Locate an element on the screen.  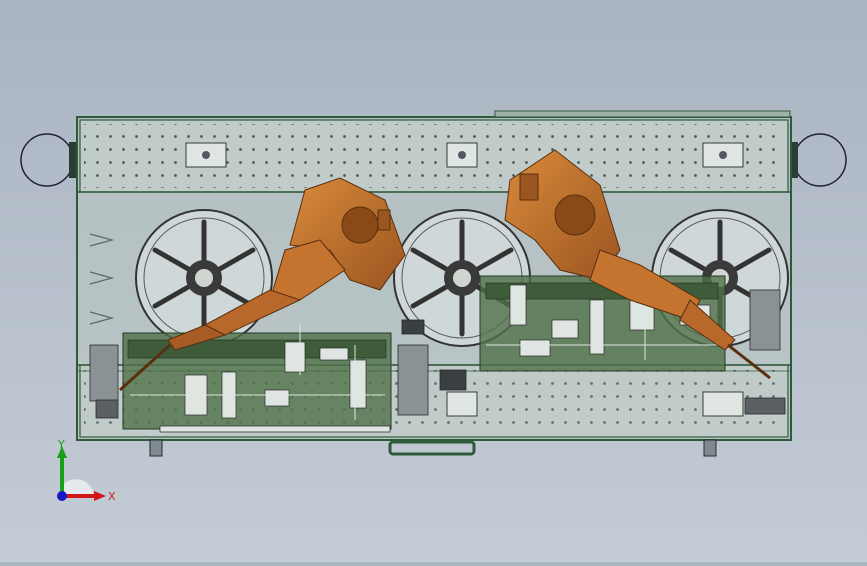
carry-handle is located at coordinates (432, 448).